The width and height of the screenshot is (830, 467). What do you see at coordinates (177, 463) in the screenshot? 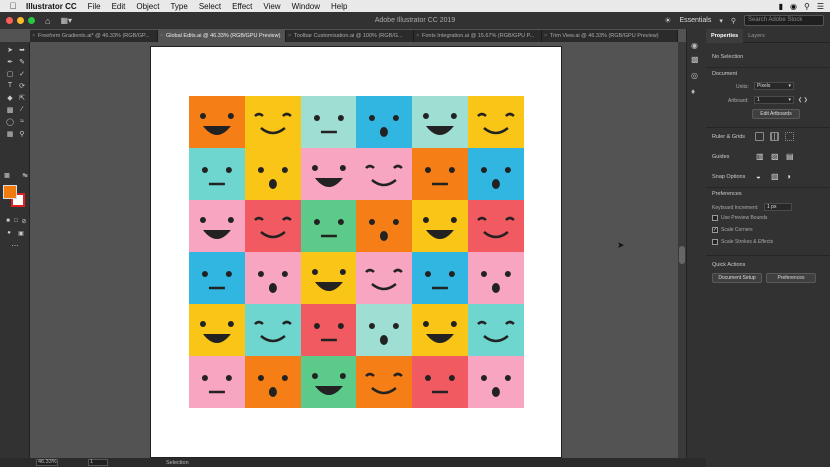
I see `current-tool-status: Selection` at bounding box center [177, 463].